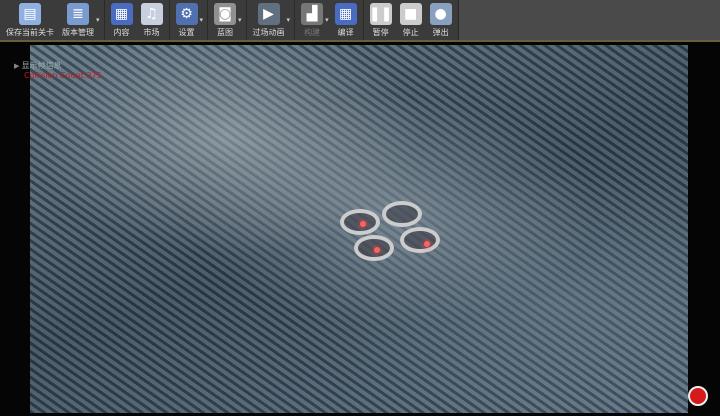 The height and width of the screenshot is (416, 720). Describe the element at coordinates (268, 32) in the screenshot. I see `toolbar-button-label: 过场动画` at that location.